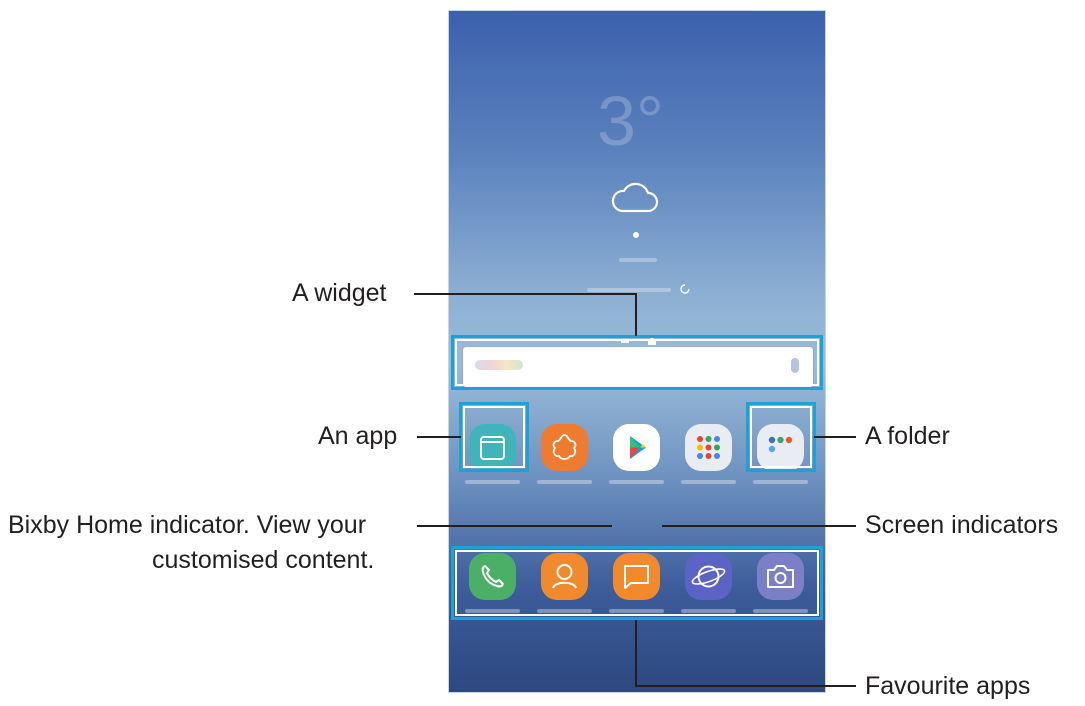  I want to click on google-folder-icon, so click(708, 447).